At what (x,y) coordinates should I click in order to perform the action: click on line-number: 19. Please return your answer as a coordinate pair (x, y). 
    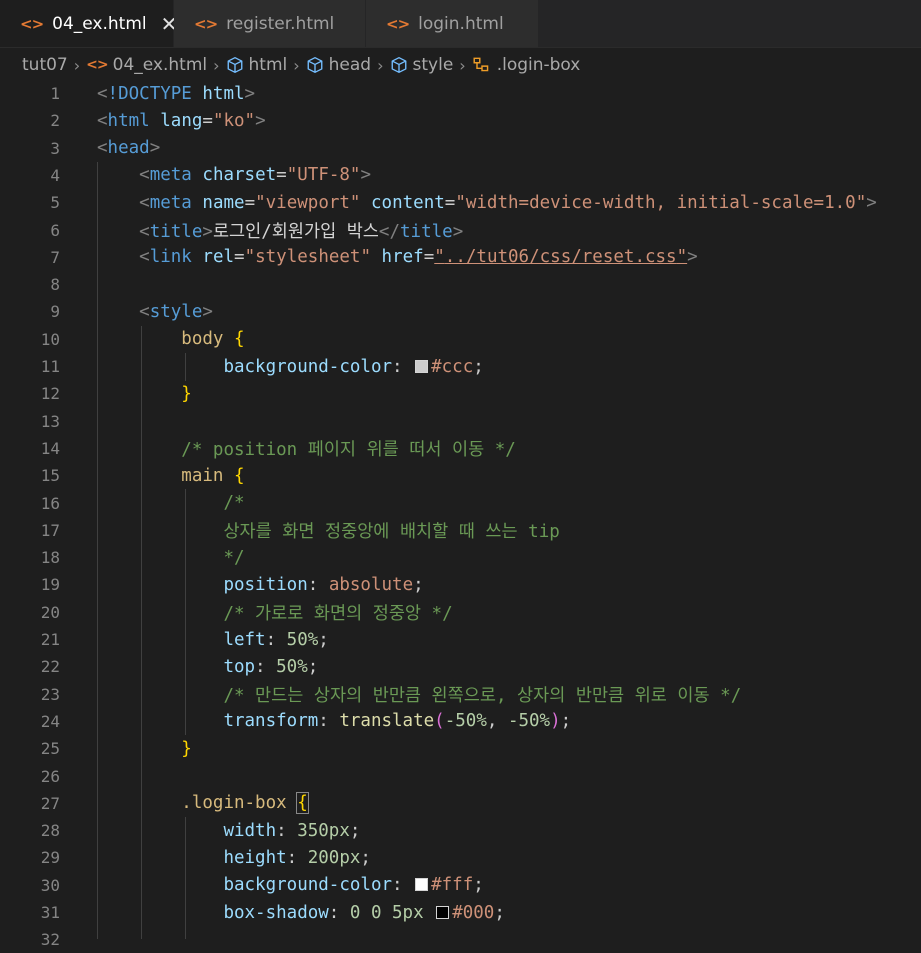
    Looking at the image, I should click on (50, 585).